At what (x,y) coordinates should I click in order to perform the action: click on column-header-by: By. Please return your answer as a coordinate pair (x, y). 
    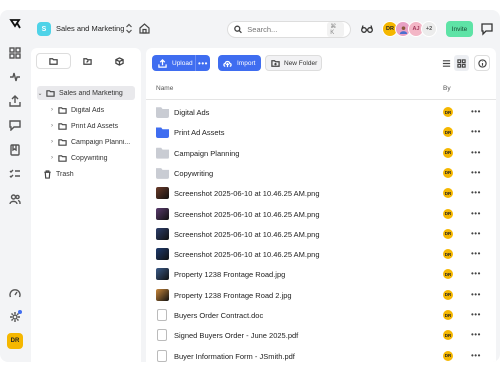
    Looking at the image, I should click on (447, 88).